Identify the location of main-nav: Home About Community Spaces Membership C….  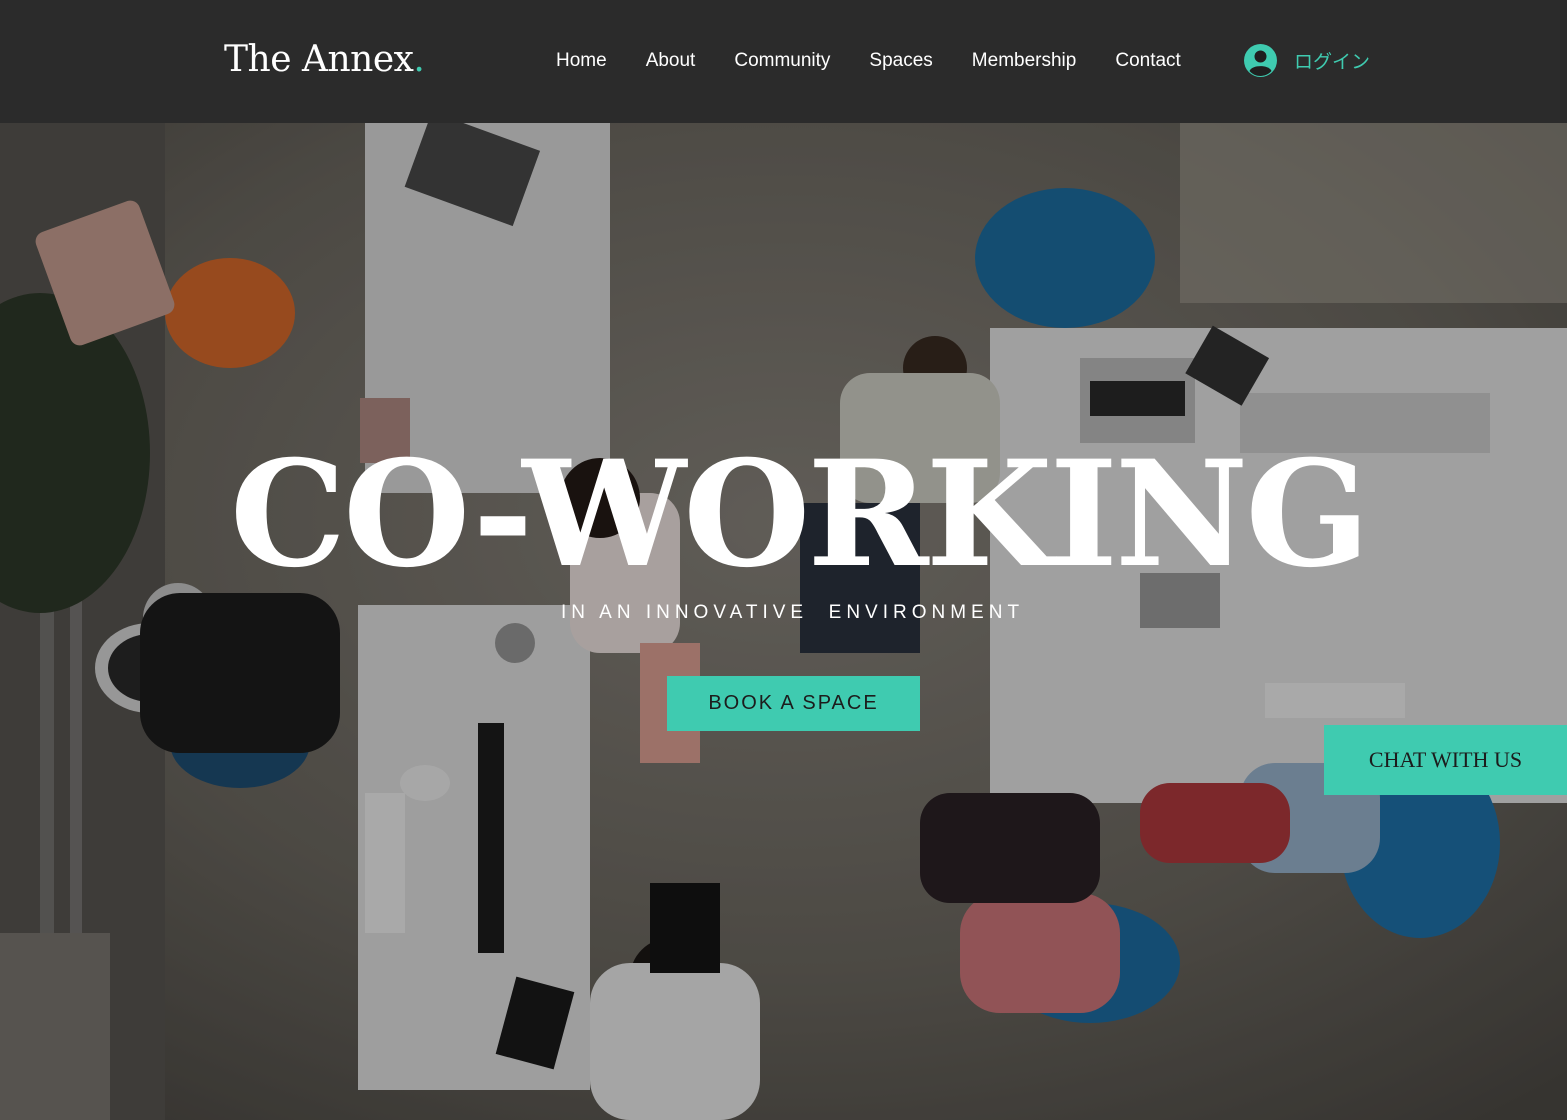
(888, 61).